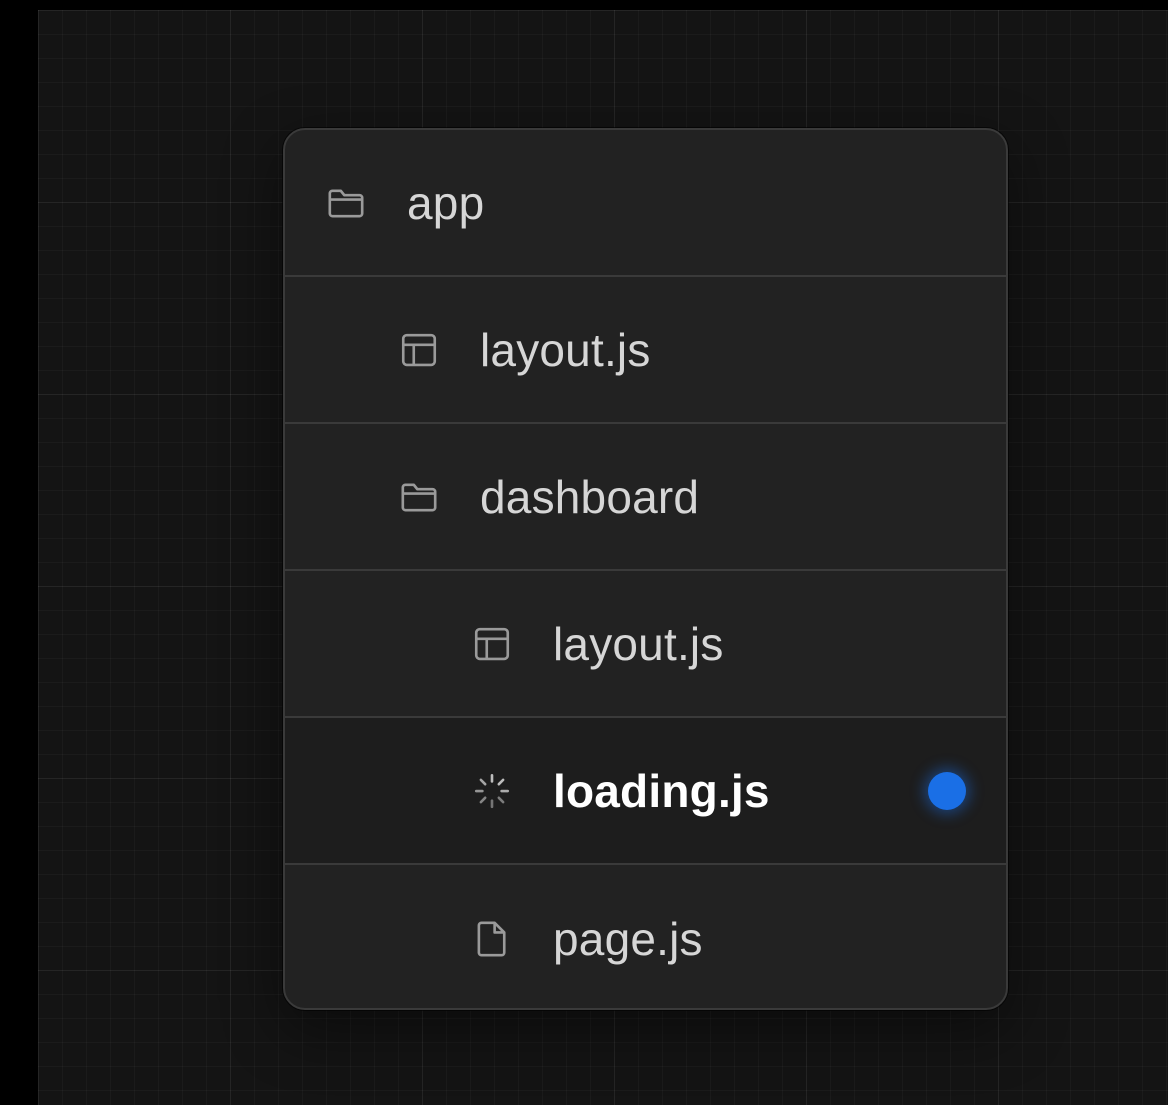 This screenshot has height=1105, width=1168. What do you see at coordinates (645, 203) in the screenshot?
I see `tree-row-app-folder: app` at bounding box center [645, 203].